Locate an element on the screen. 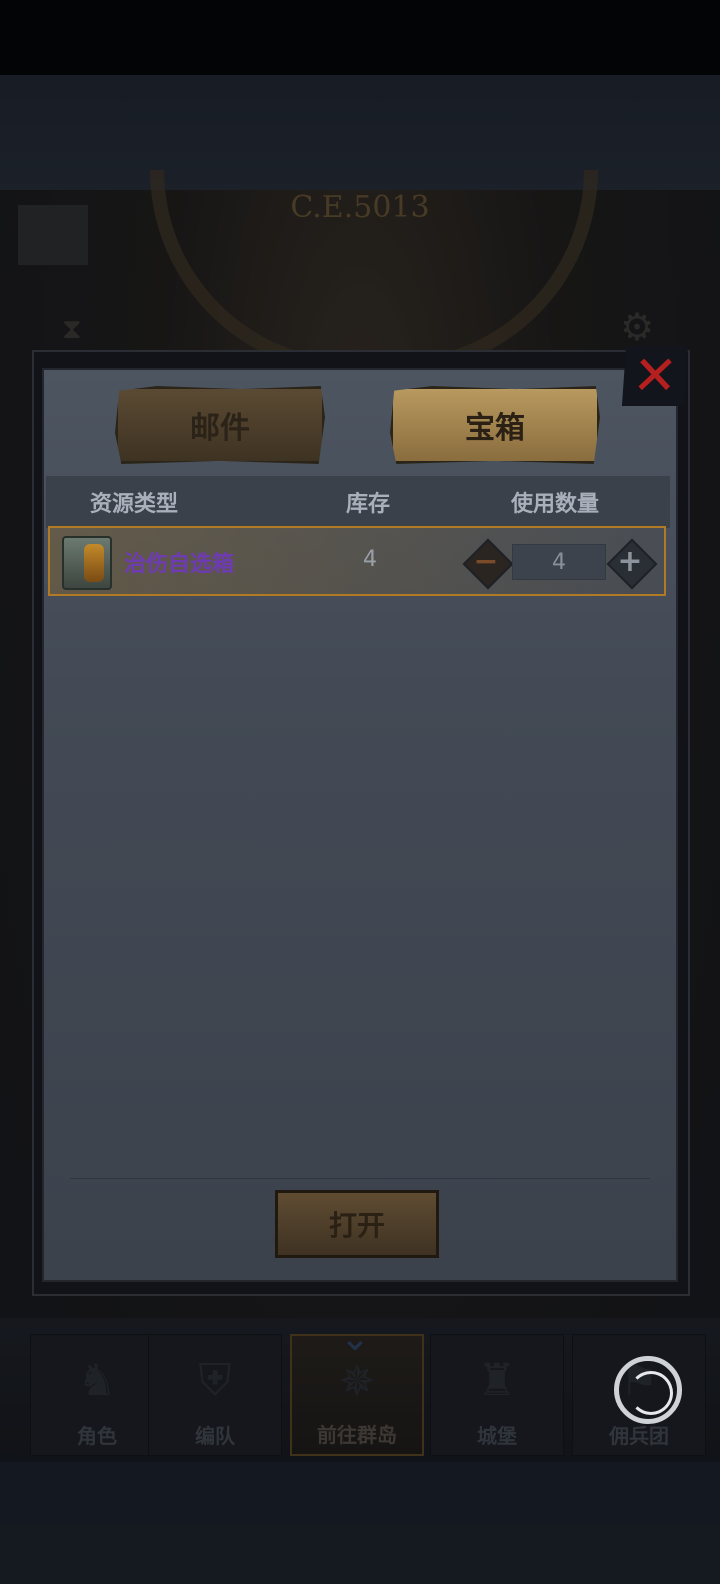  divider is located at coordinates (360, 1178).